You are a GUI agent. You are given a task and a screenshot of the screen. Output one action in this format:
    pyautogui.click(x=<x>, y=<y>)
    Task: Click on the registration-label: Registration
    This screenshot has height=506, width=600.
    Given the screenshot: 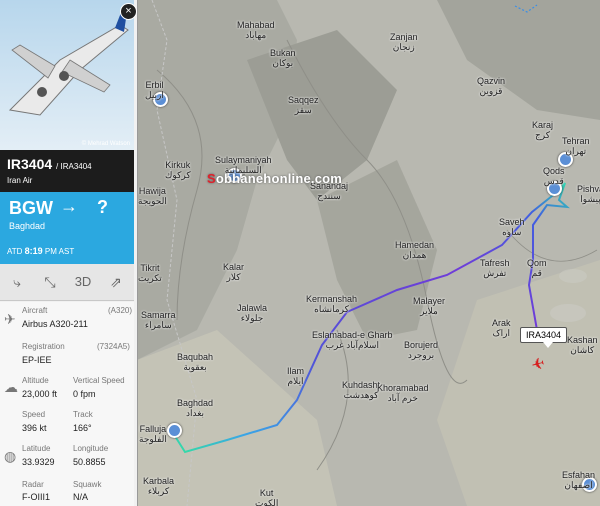 What is the action you would take?
    pyautogui.click(x=43, y=346)
    